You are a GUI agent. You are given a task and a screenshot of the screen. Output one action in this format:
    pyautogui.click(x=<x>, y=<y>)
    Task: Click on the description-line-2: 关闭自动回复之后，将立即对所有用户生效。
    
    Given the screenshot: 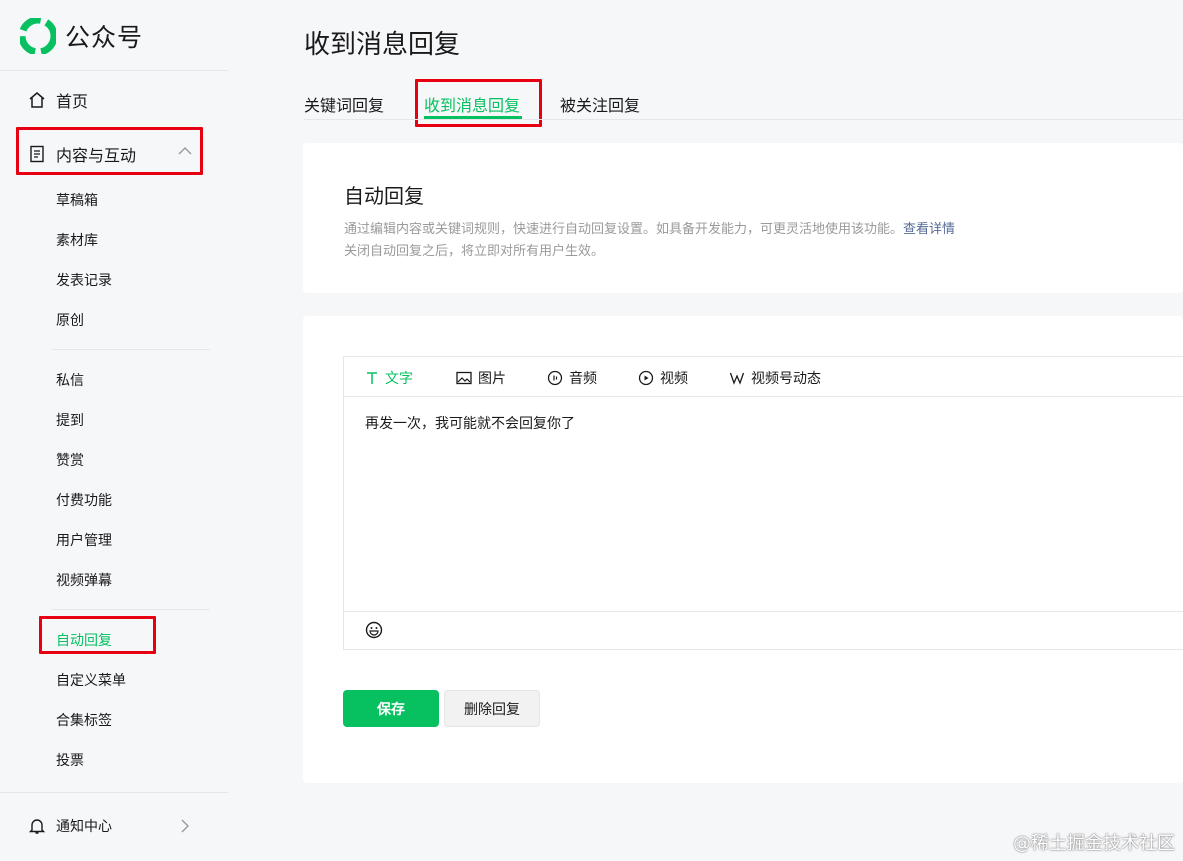 What is the action you would take?
    pyautogui.click(x=474, y=251)
    